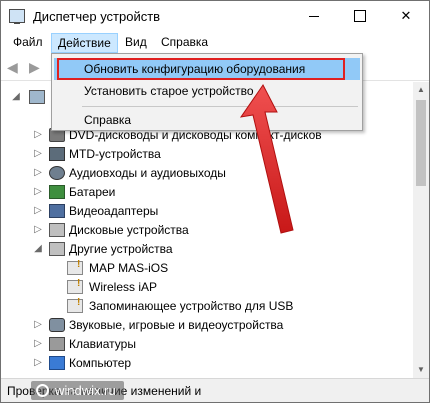 Image resolution: width=430 pixels, height=403 pixels. Describe the element at coordinates (85, 390) in the screenshot. I see `watermark-text: windwix.ru` at that location.